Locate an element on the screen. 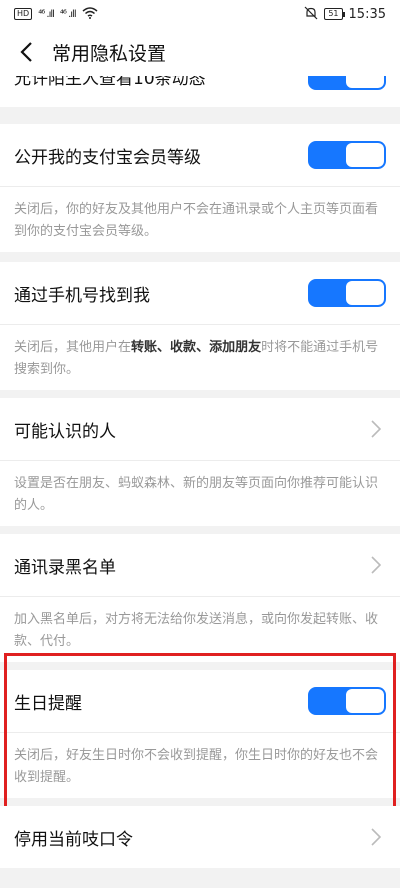 The image size is (400, 888). setting-label-phone: 通过手机号找到我 is located at coordinates (82, 295).